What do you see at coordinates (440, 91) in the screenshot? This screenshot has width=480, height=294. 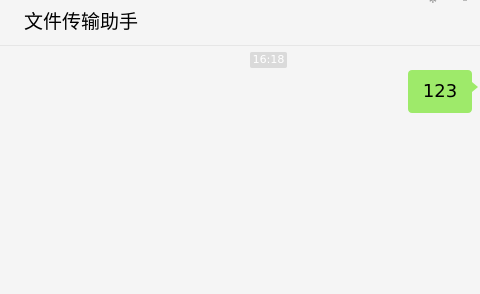 I see `message-bubble: 123` at bounding box center [440, 91].